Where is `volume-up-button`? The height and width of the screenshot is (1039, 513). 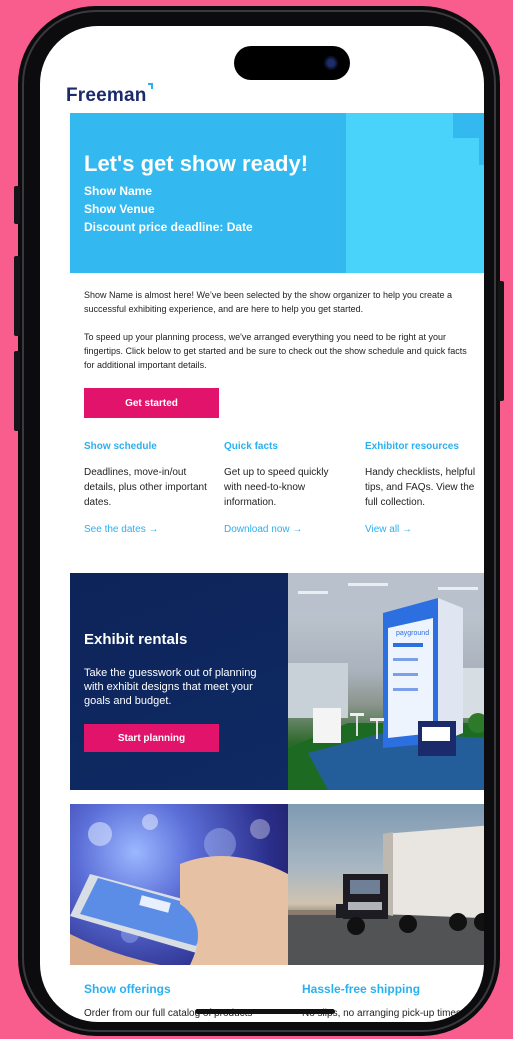 volume-up-button is located at coordinates (17, 296).